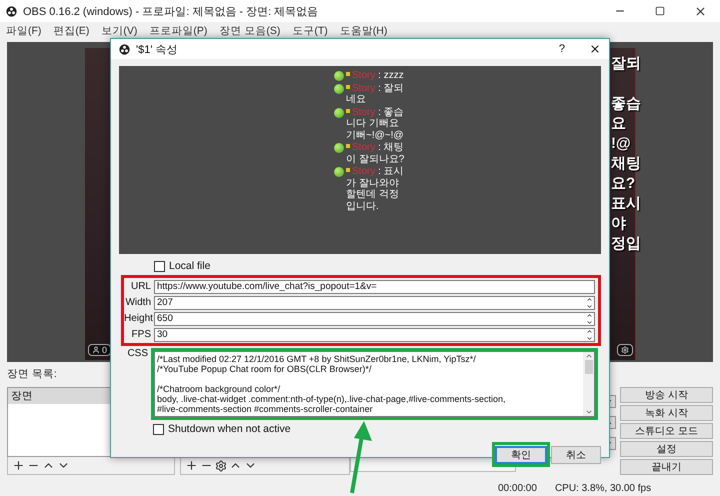 The image size is (720, 496). I want to click on field-label: Width, so click(137, 302).